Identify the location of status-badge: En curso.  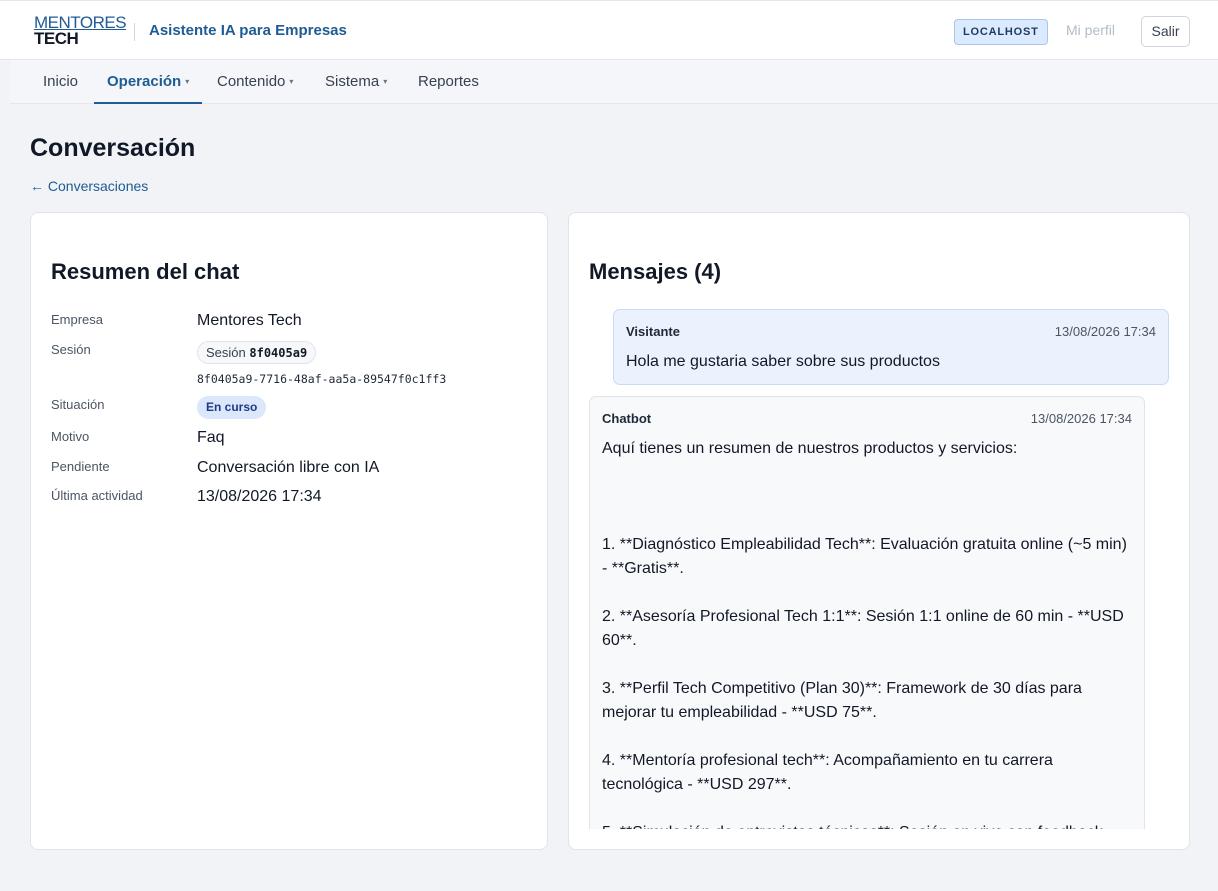
(232, 407).